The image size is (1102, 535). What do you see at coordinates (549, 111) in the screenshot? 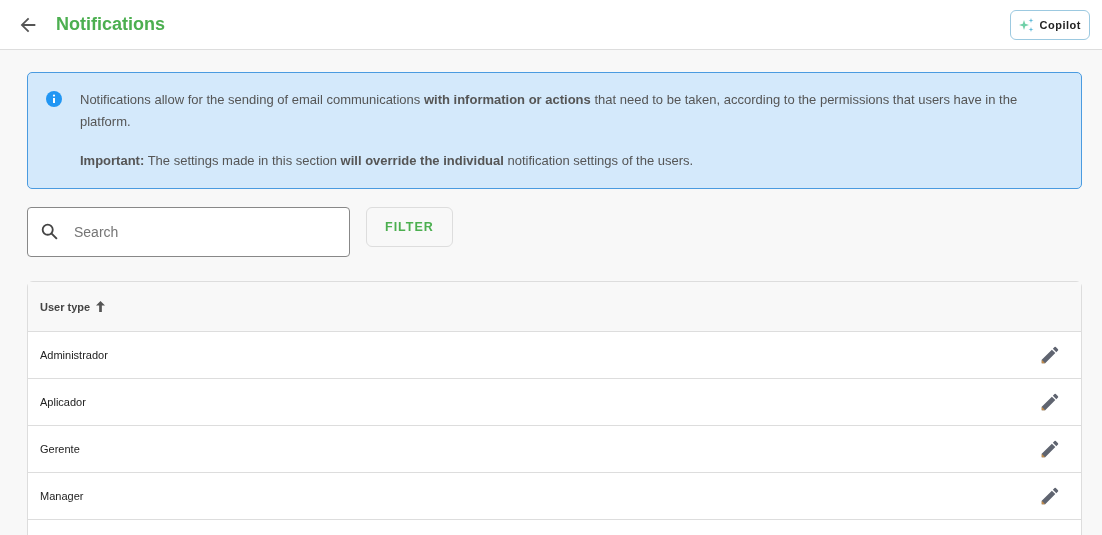
I see `info-paragraph: Notifications allow for the sending of email communications with information or actions that need to be taken, according to the permissions that users have in the platform.` at bounding box center [549, 111].